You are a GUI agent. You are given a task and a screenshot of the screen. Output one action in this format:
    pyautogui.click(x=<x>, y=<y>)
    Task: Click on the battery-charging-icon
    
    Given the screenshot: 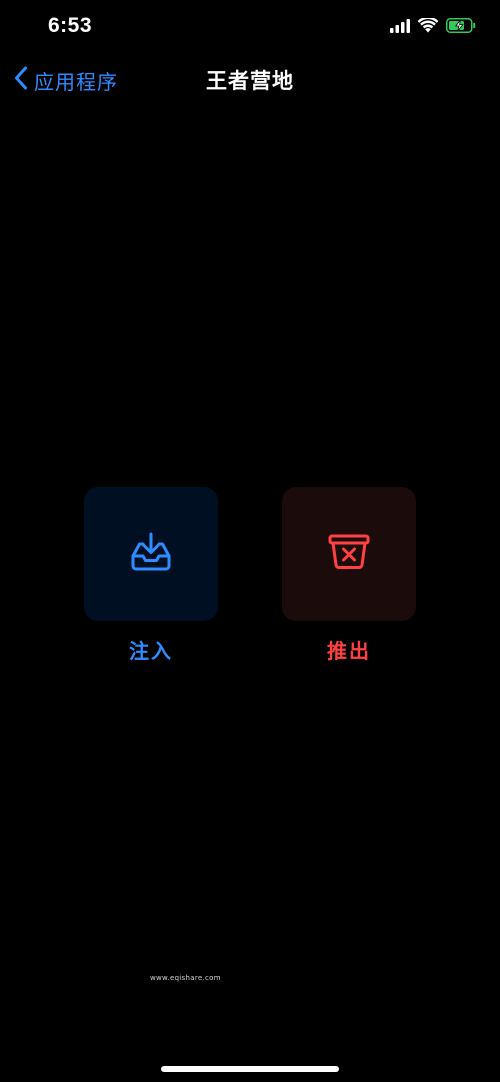 What is the action you would take?
    pyautogui.click(x=461, y=27)
    